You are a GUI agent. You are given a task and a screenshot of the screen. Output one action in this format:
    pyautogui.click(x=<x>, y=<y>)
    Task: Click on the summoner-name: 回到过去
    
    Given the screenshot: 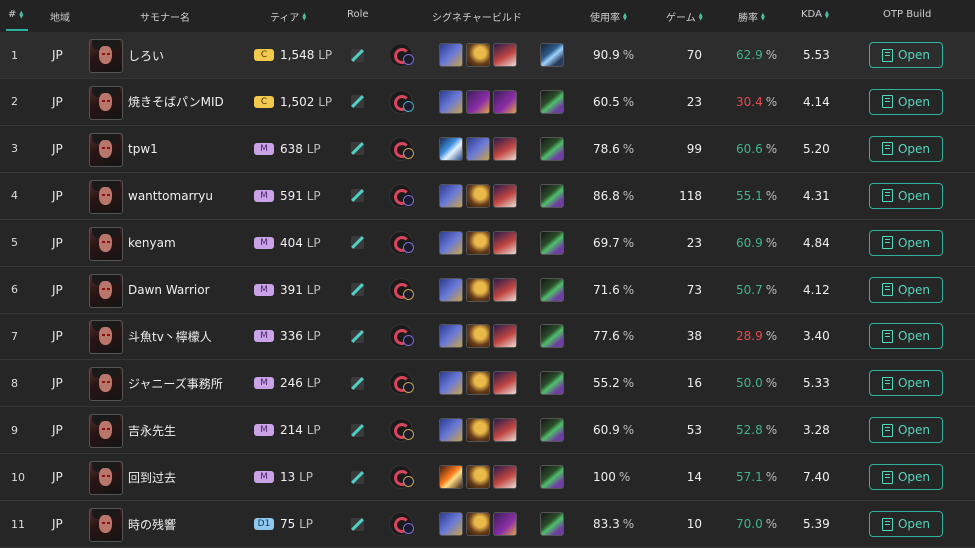 What is the action you would take?
    pyautogui.click(x=152, y=477)
    